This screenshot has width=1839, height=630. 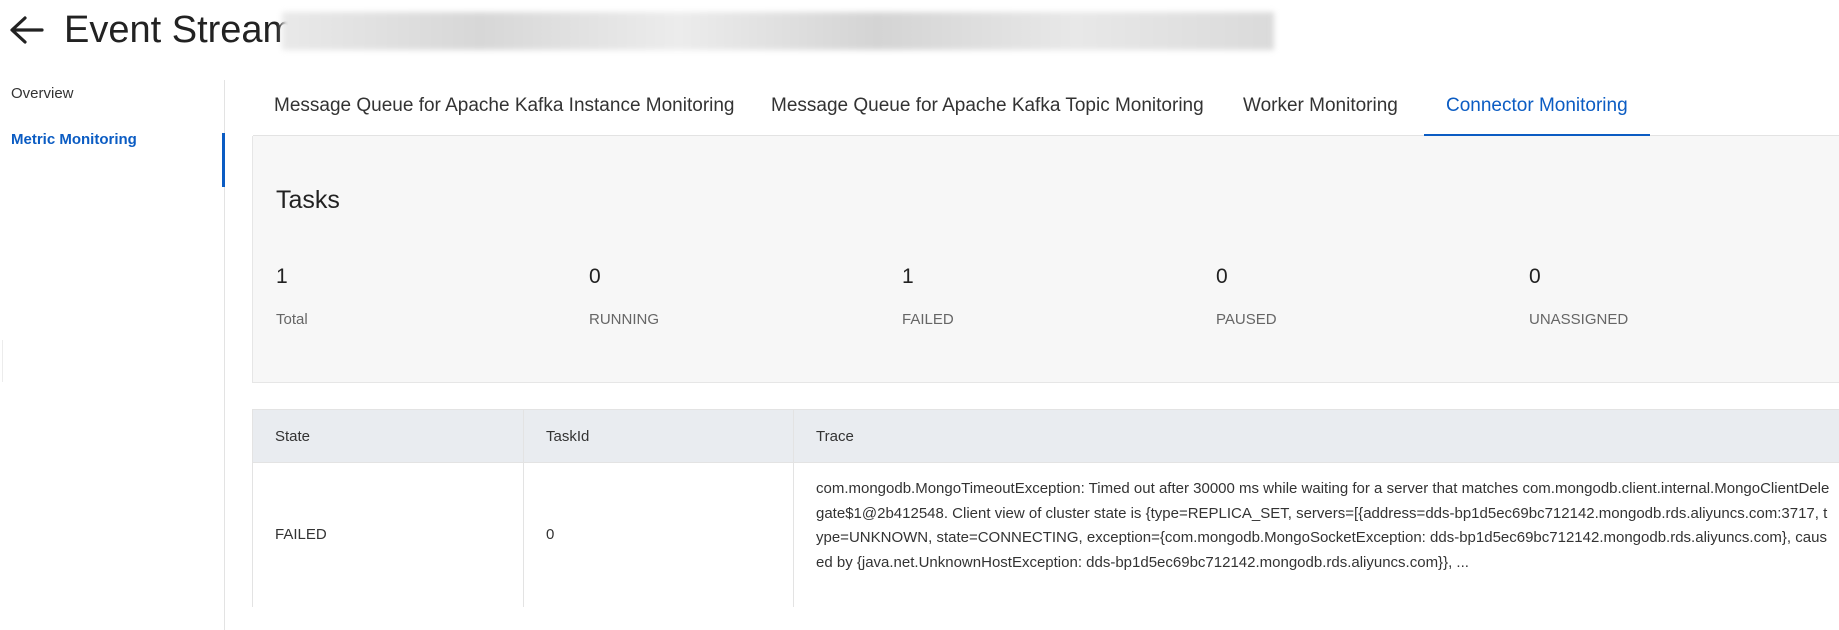 I want to click on sidebar-active-indicator, so click(x=223, y=160).